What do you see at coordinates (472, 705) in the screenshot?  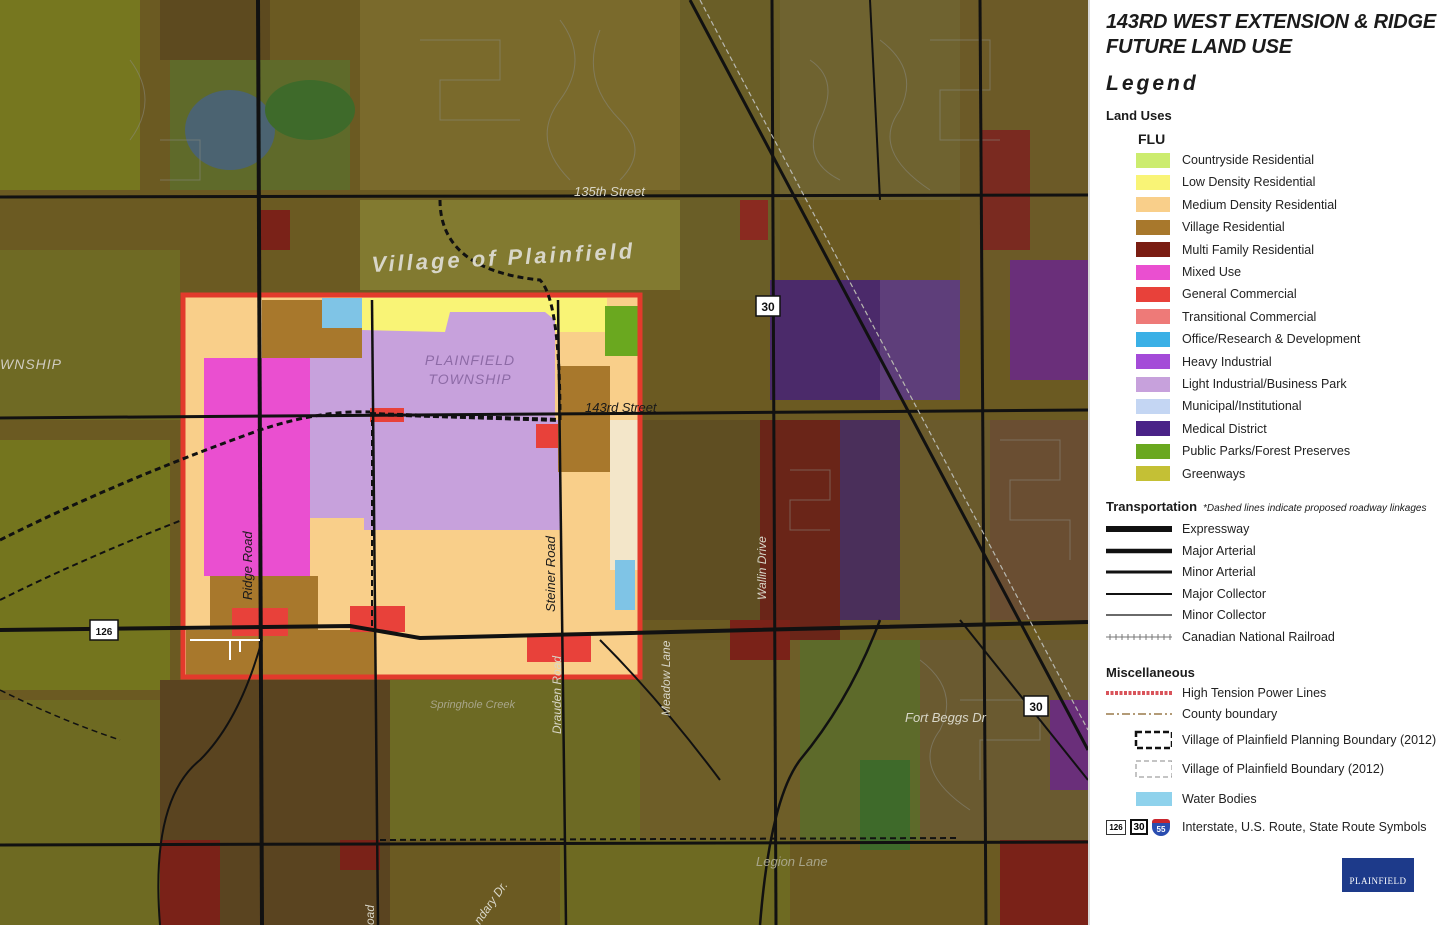 I see `springhole-creek-label: Springhole Creek` at bounding box center [472, 705].